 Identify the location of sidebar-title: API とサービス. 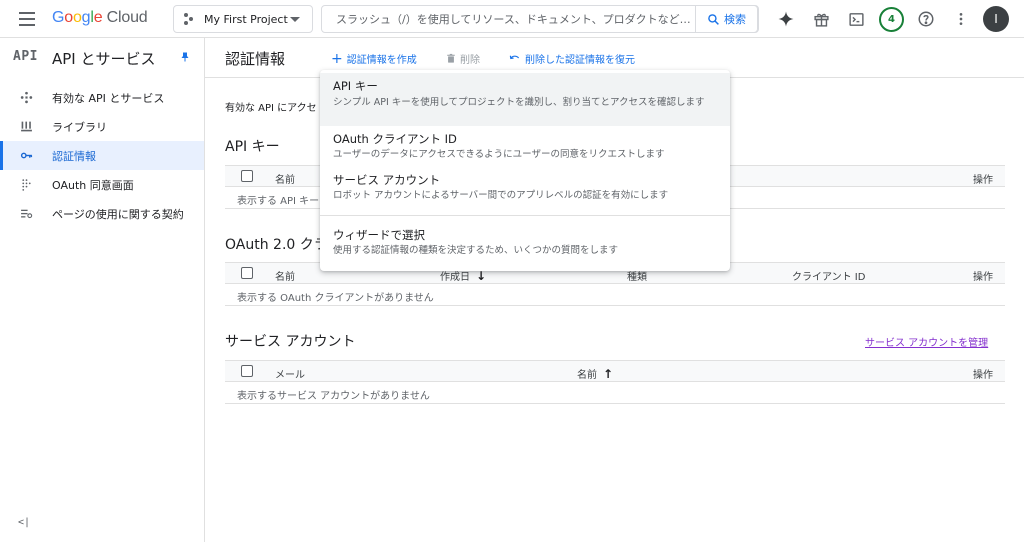
(104, 59).